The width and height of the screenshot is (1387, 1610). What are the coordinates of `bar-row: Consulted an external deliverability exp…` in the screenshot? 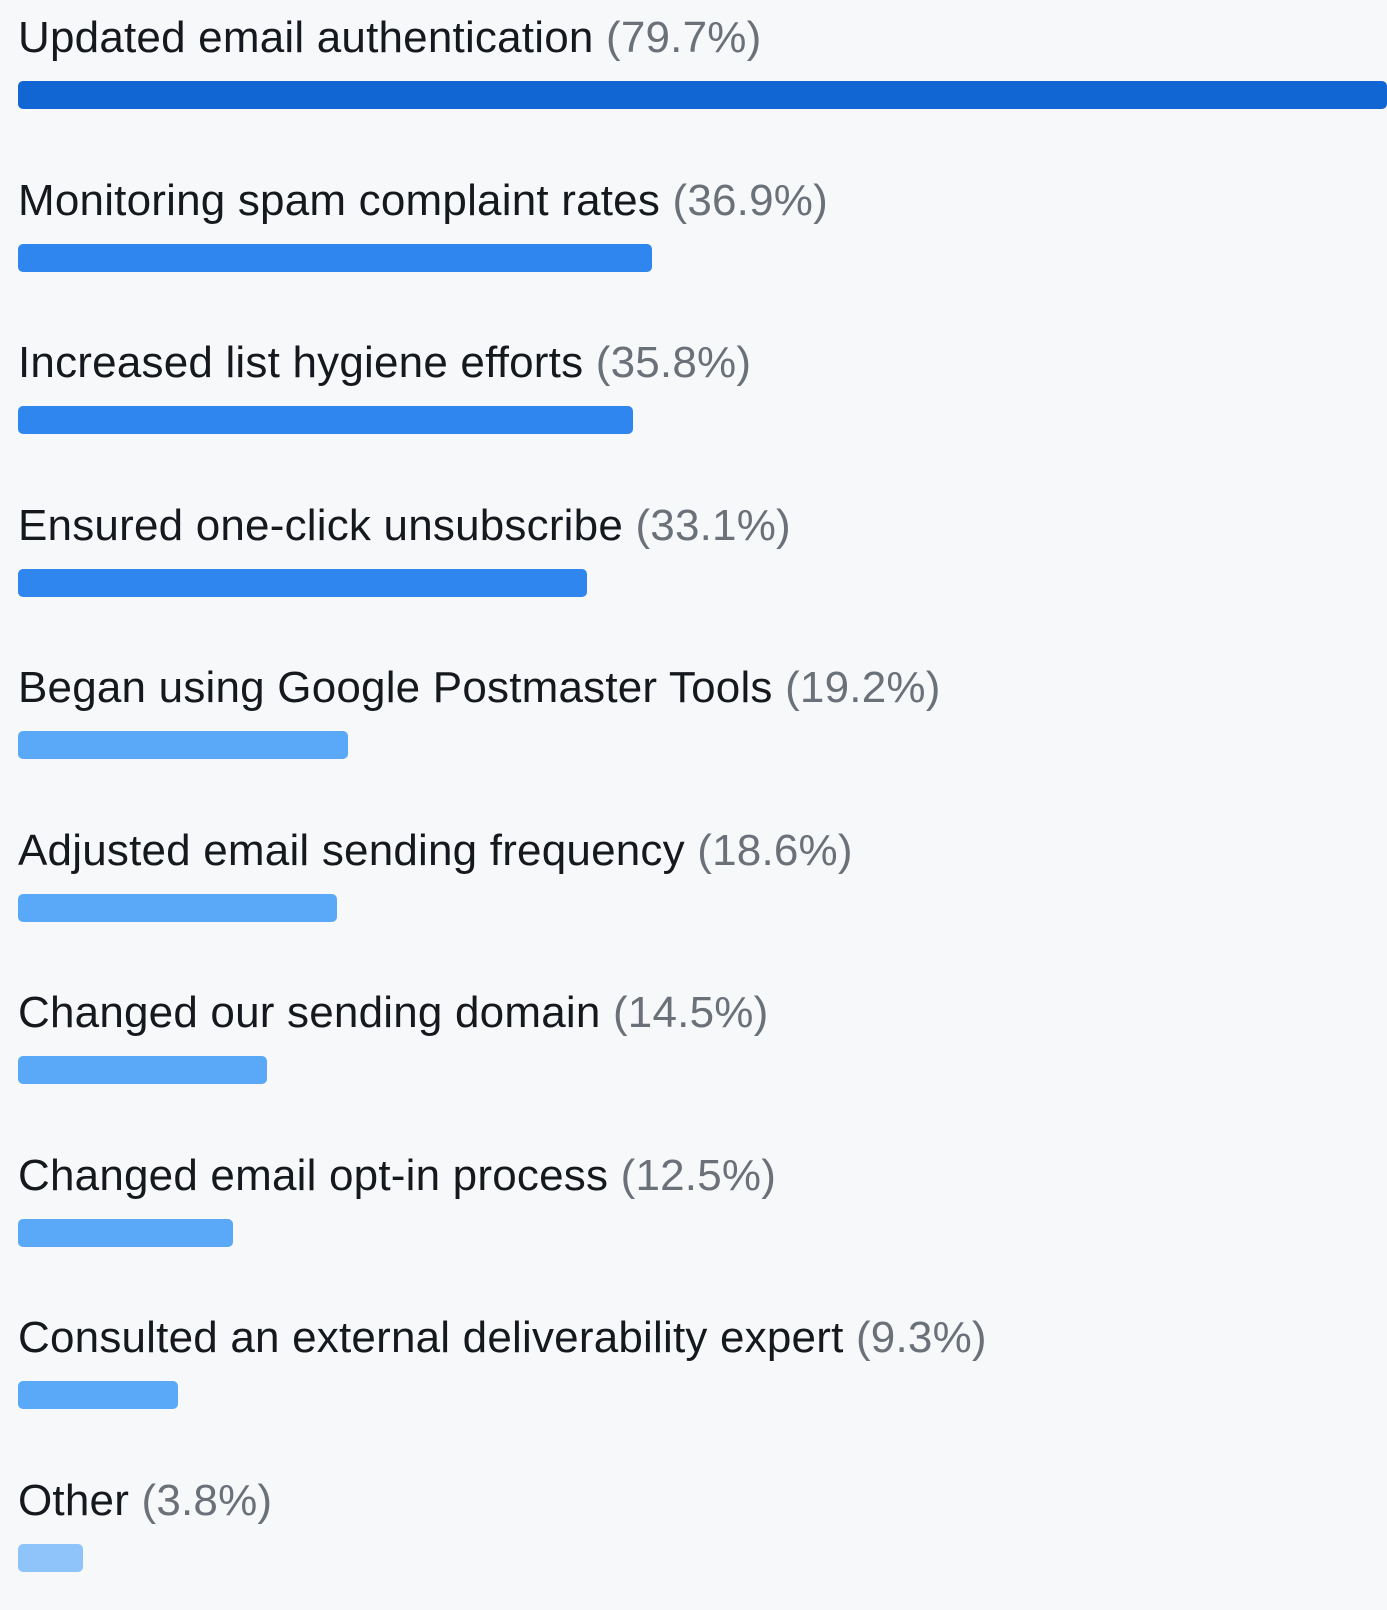 It's located at (702, 1360).